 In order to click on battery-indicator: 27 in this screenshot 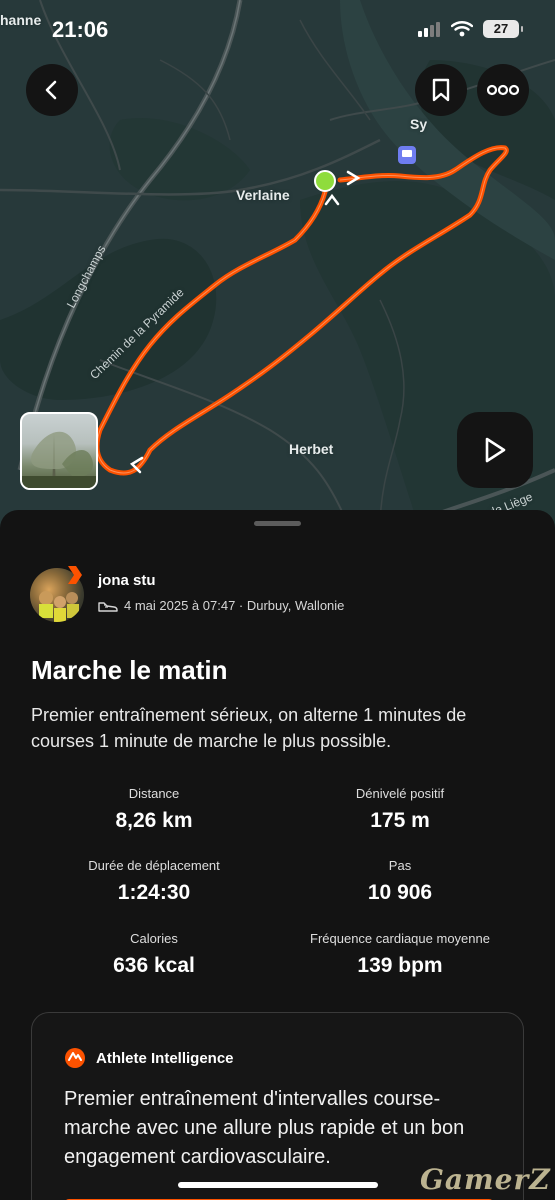, I will do `click(503, 29)`.